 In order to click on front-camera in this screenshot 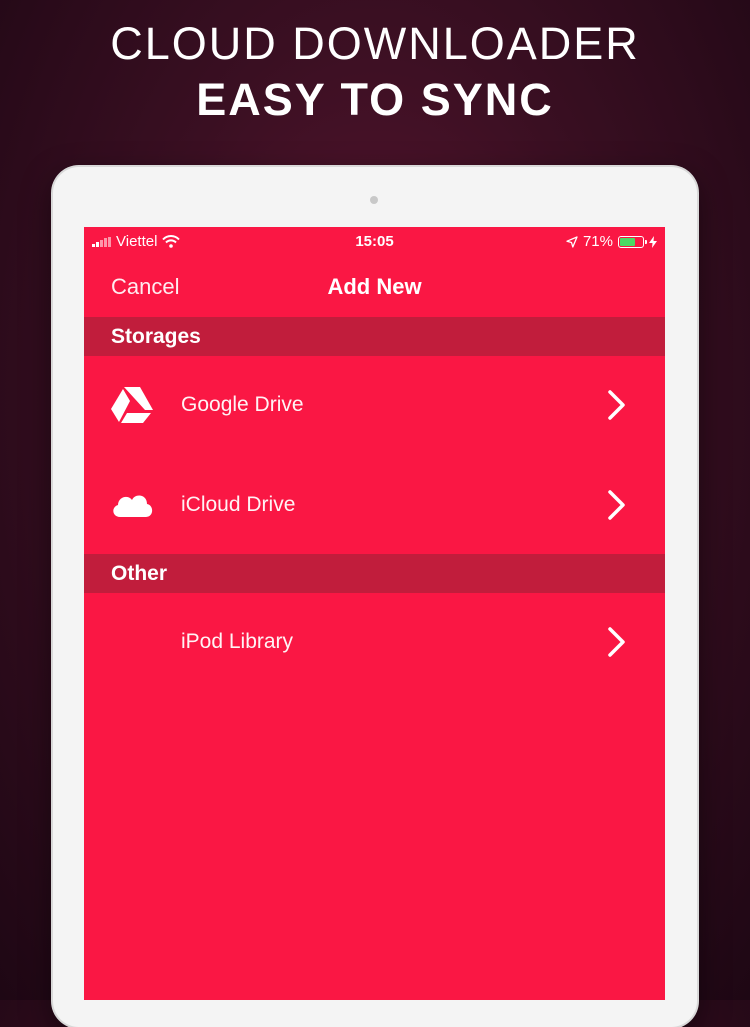, I will do `click(374, 200)`.